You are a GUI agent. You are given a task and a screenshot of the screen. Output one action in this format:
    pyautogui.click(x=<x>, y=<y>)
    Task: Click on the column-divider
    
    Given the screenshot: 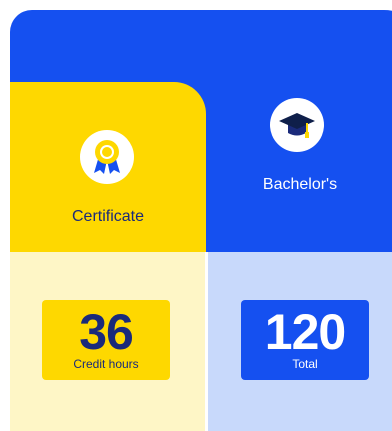 What is the action you would take?
    pyautogui.click(x=206, y=341)
    